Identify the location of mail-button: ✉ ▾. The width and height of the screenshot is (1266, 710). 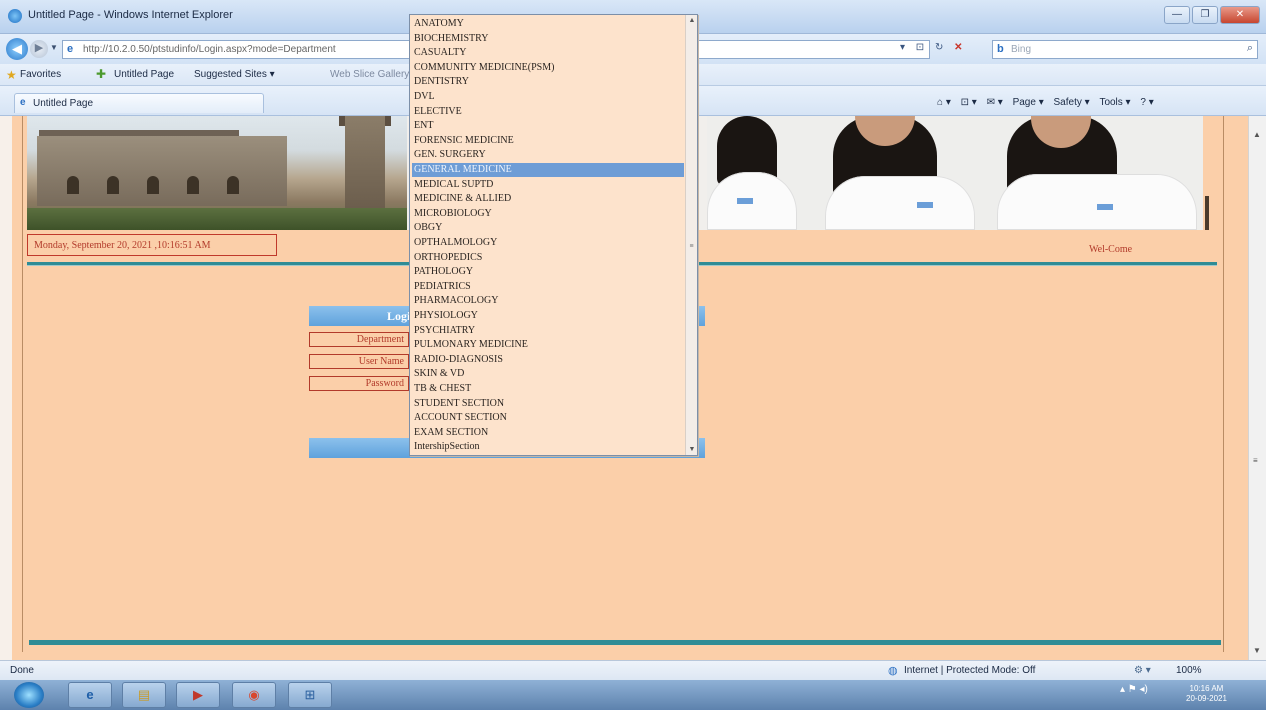
(995, 102).